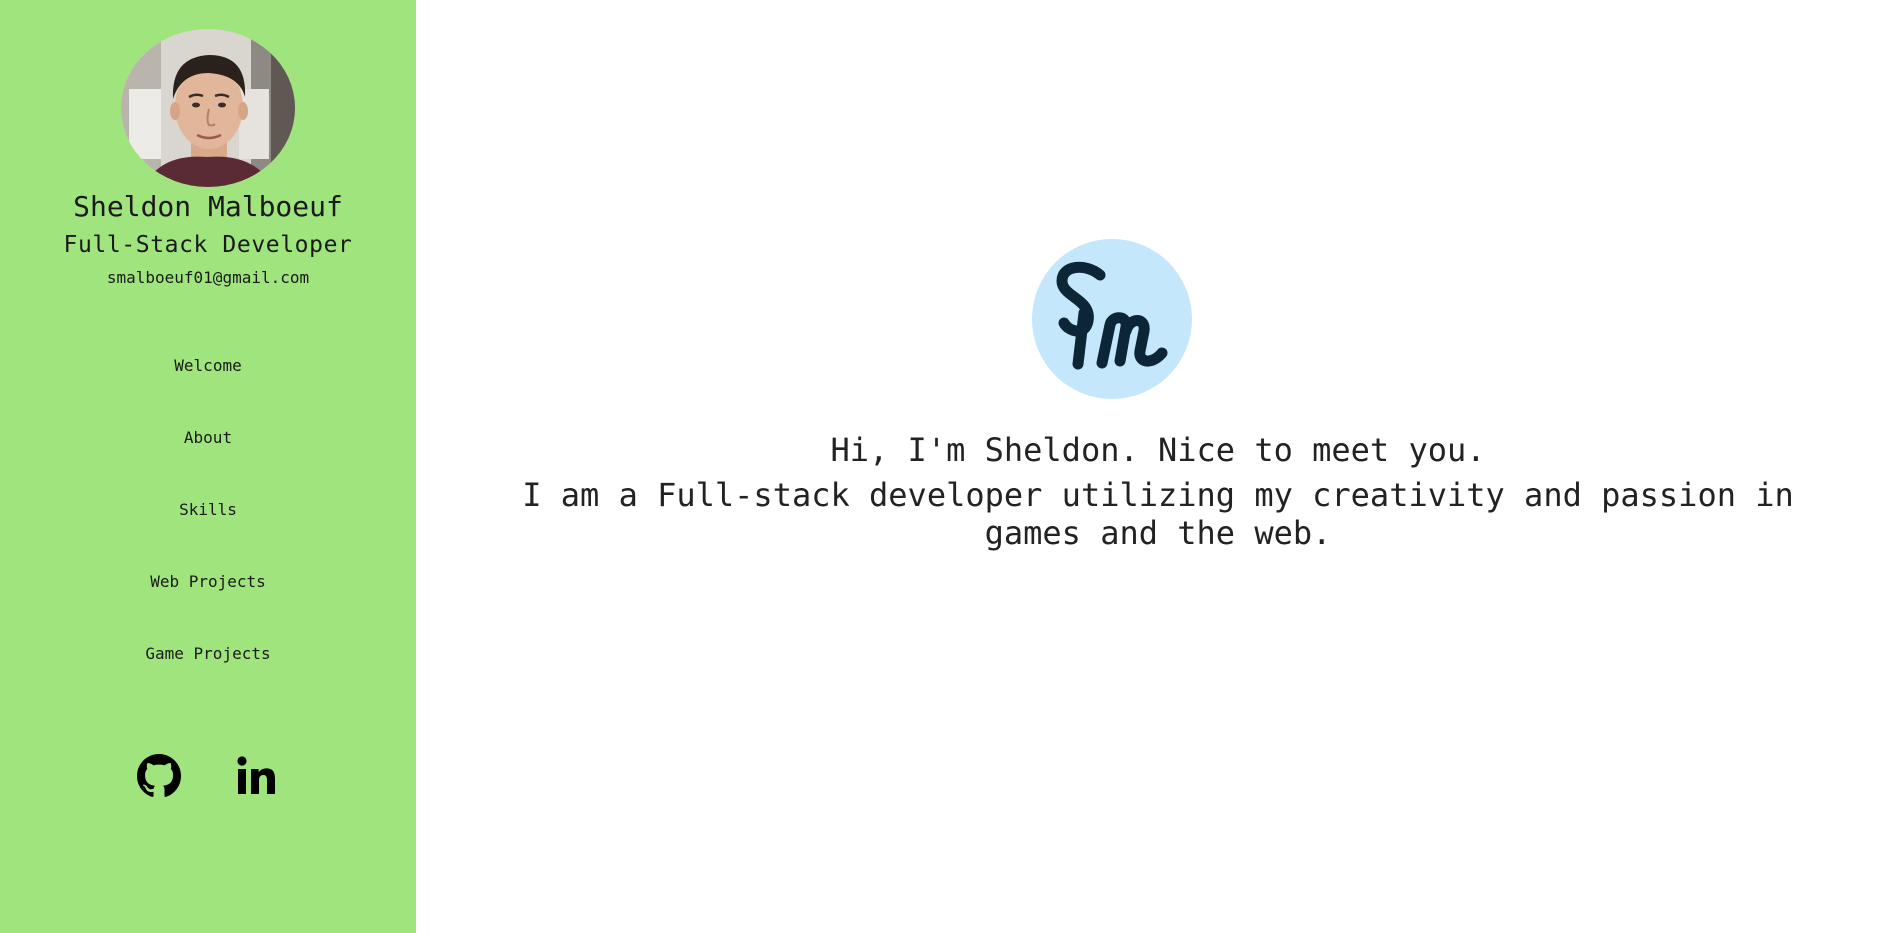 The image size is (1900, 933). I want to click on profile-role: Full-Stack Developer, so click(208, 245).